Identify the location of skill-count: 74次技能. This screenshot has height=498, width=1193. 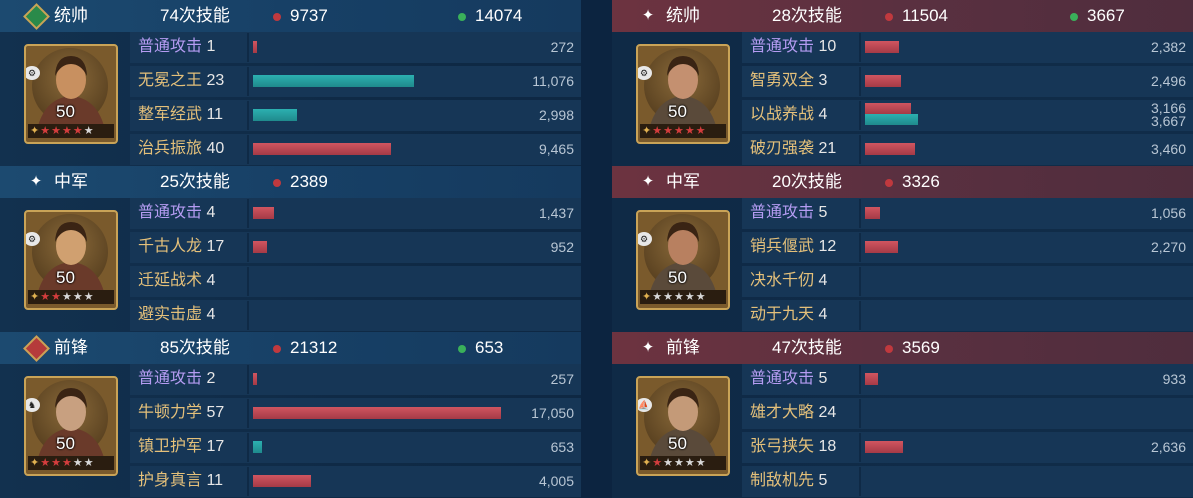
(195, 15).